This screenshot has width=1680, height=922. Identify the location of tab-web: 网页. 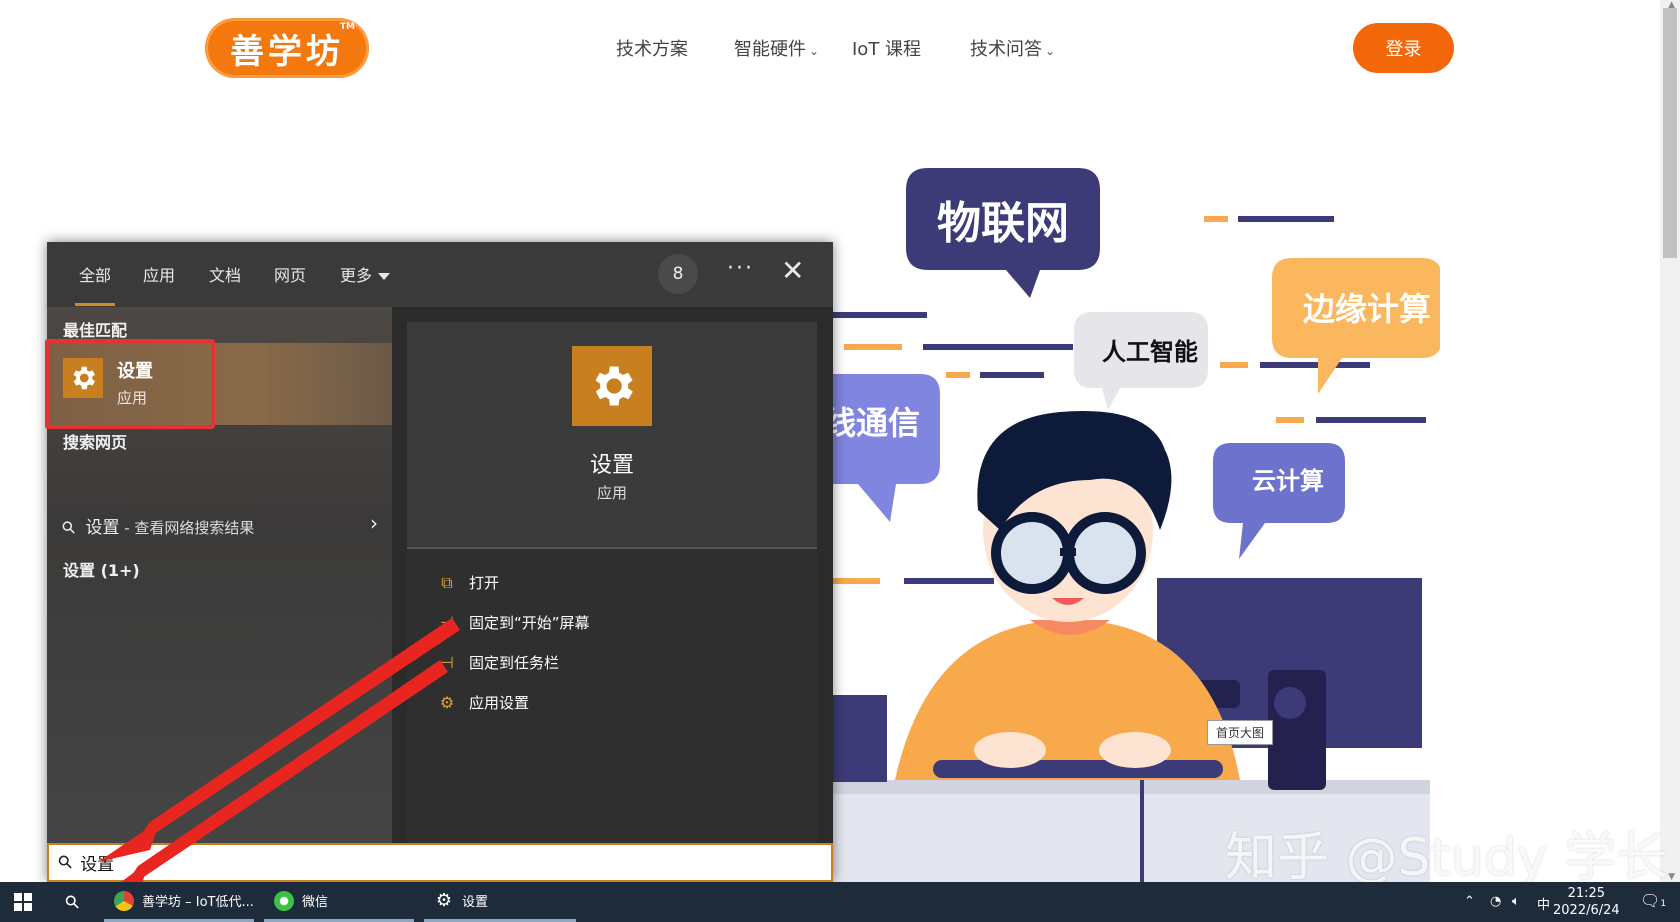
(290, 274).